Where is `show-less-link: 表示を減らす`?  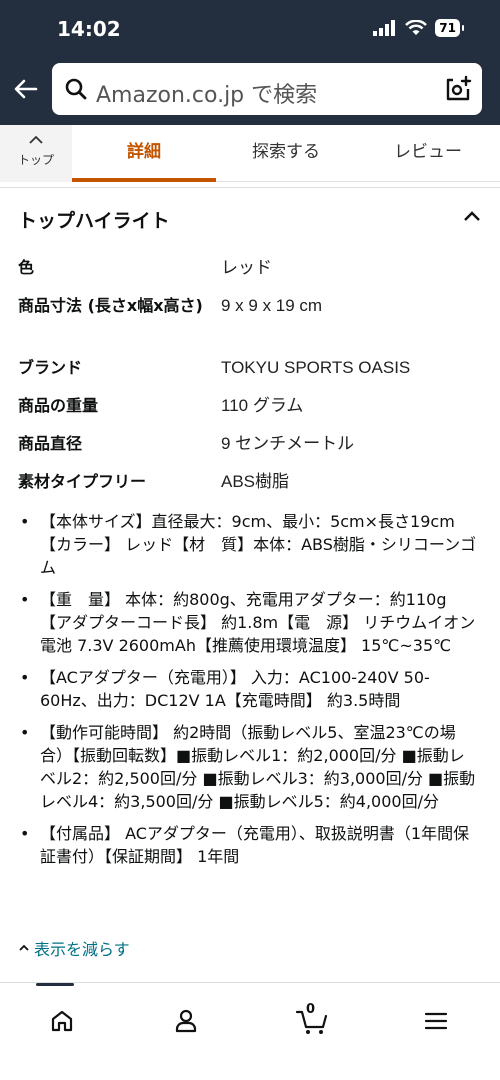 show-less-link: 表示を減らす is located at coordinates (74, 948).